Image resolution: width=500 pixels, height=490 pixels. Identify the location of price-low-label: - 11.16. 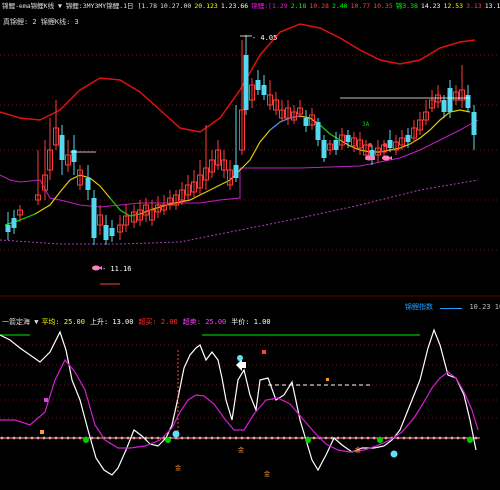
(117, 269).